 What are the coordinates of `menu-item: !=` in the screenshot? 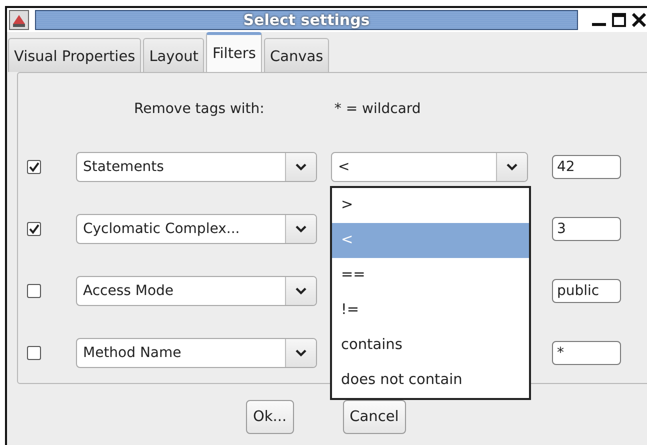 It's located at (430, 310).